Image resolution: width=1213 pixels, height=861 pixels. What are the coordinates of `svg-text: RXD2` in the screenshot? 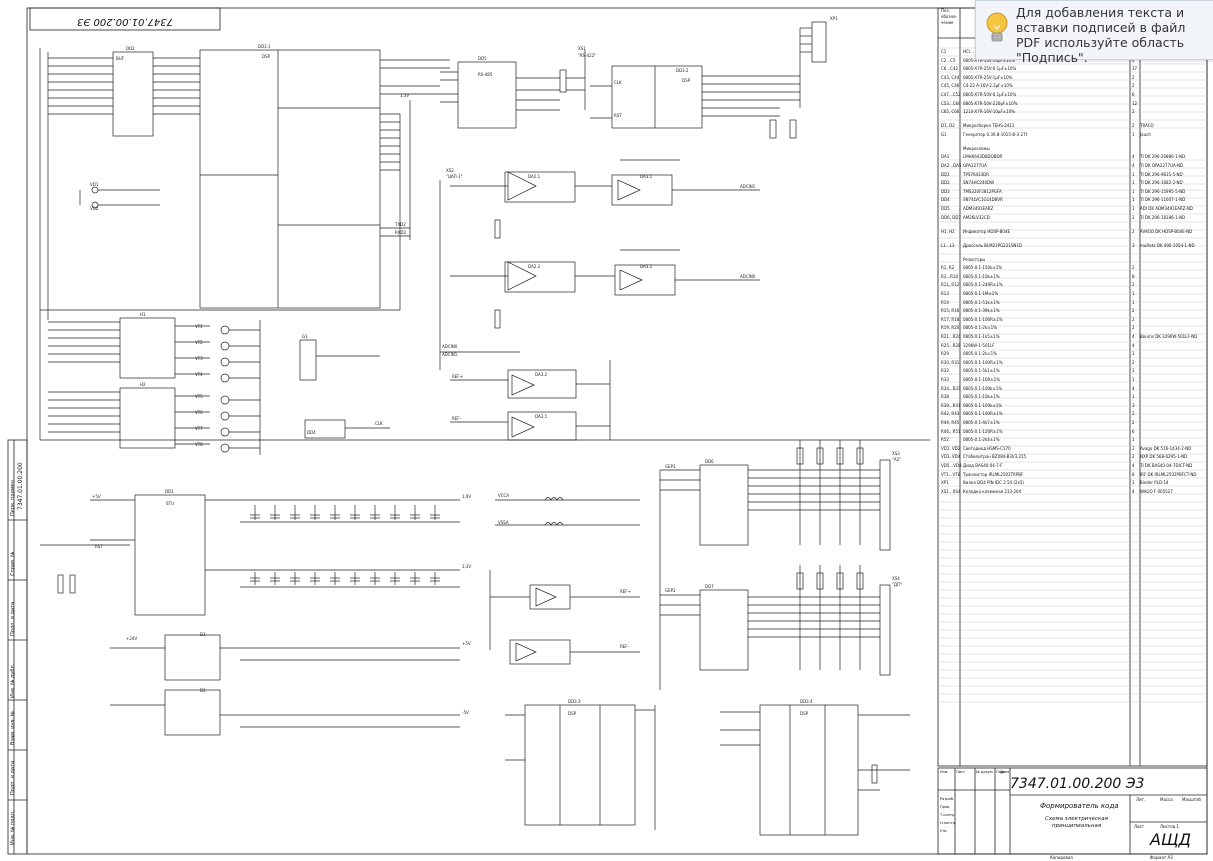 It's located at (401, 232).